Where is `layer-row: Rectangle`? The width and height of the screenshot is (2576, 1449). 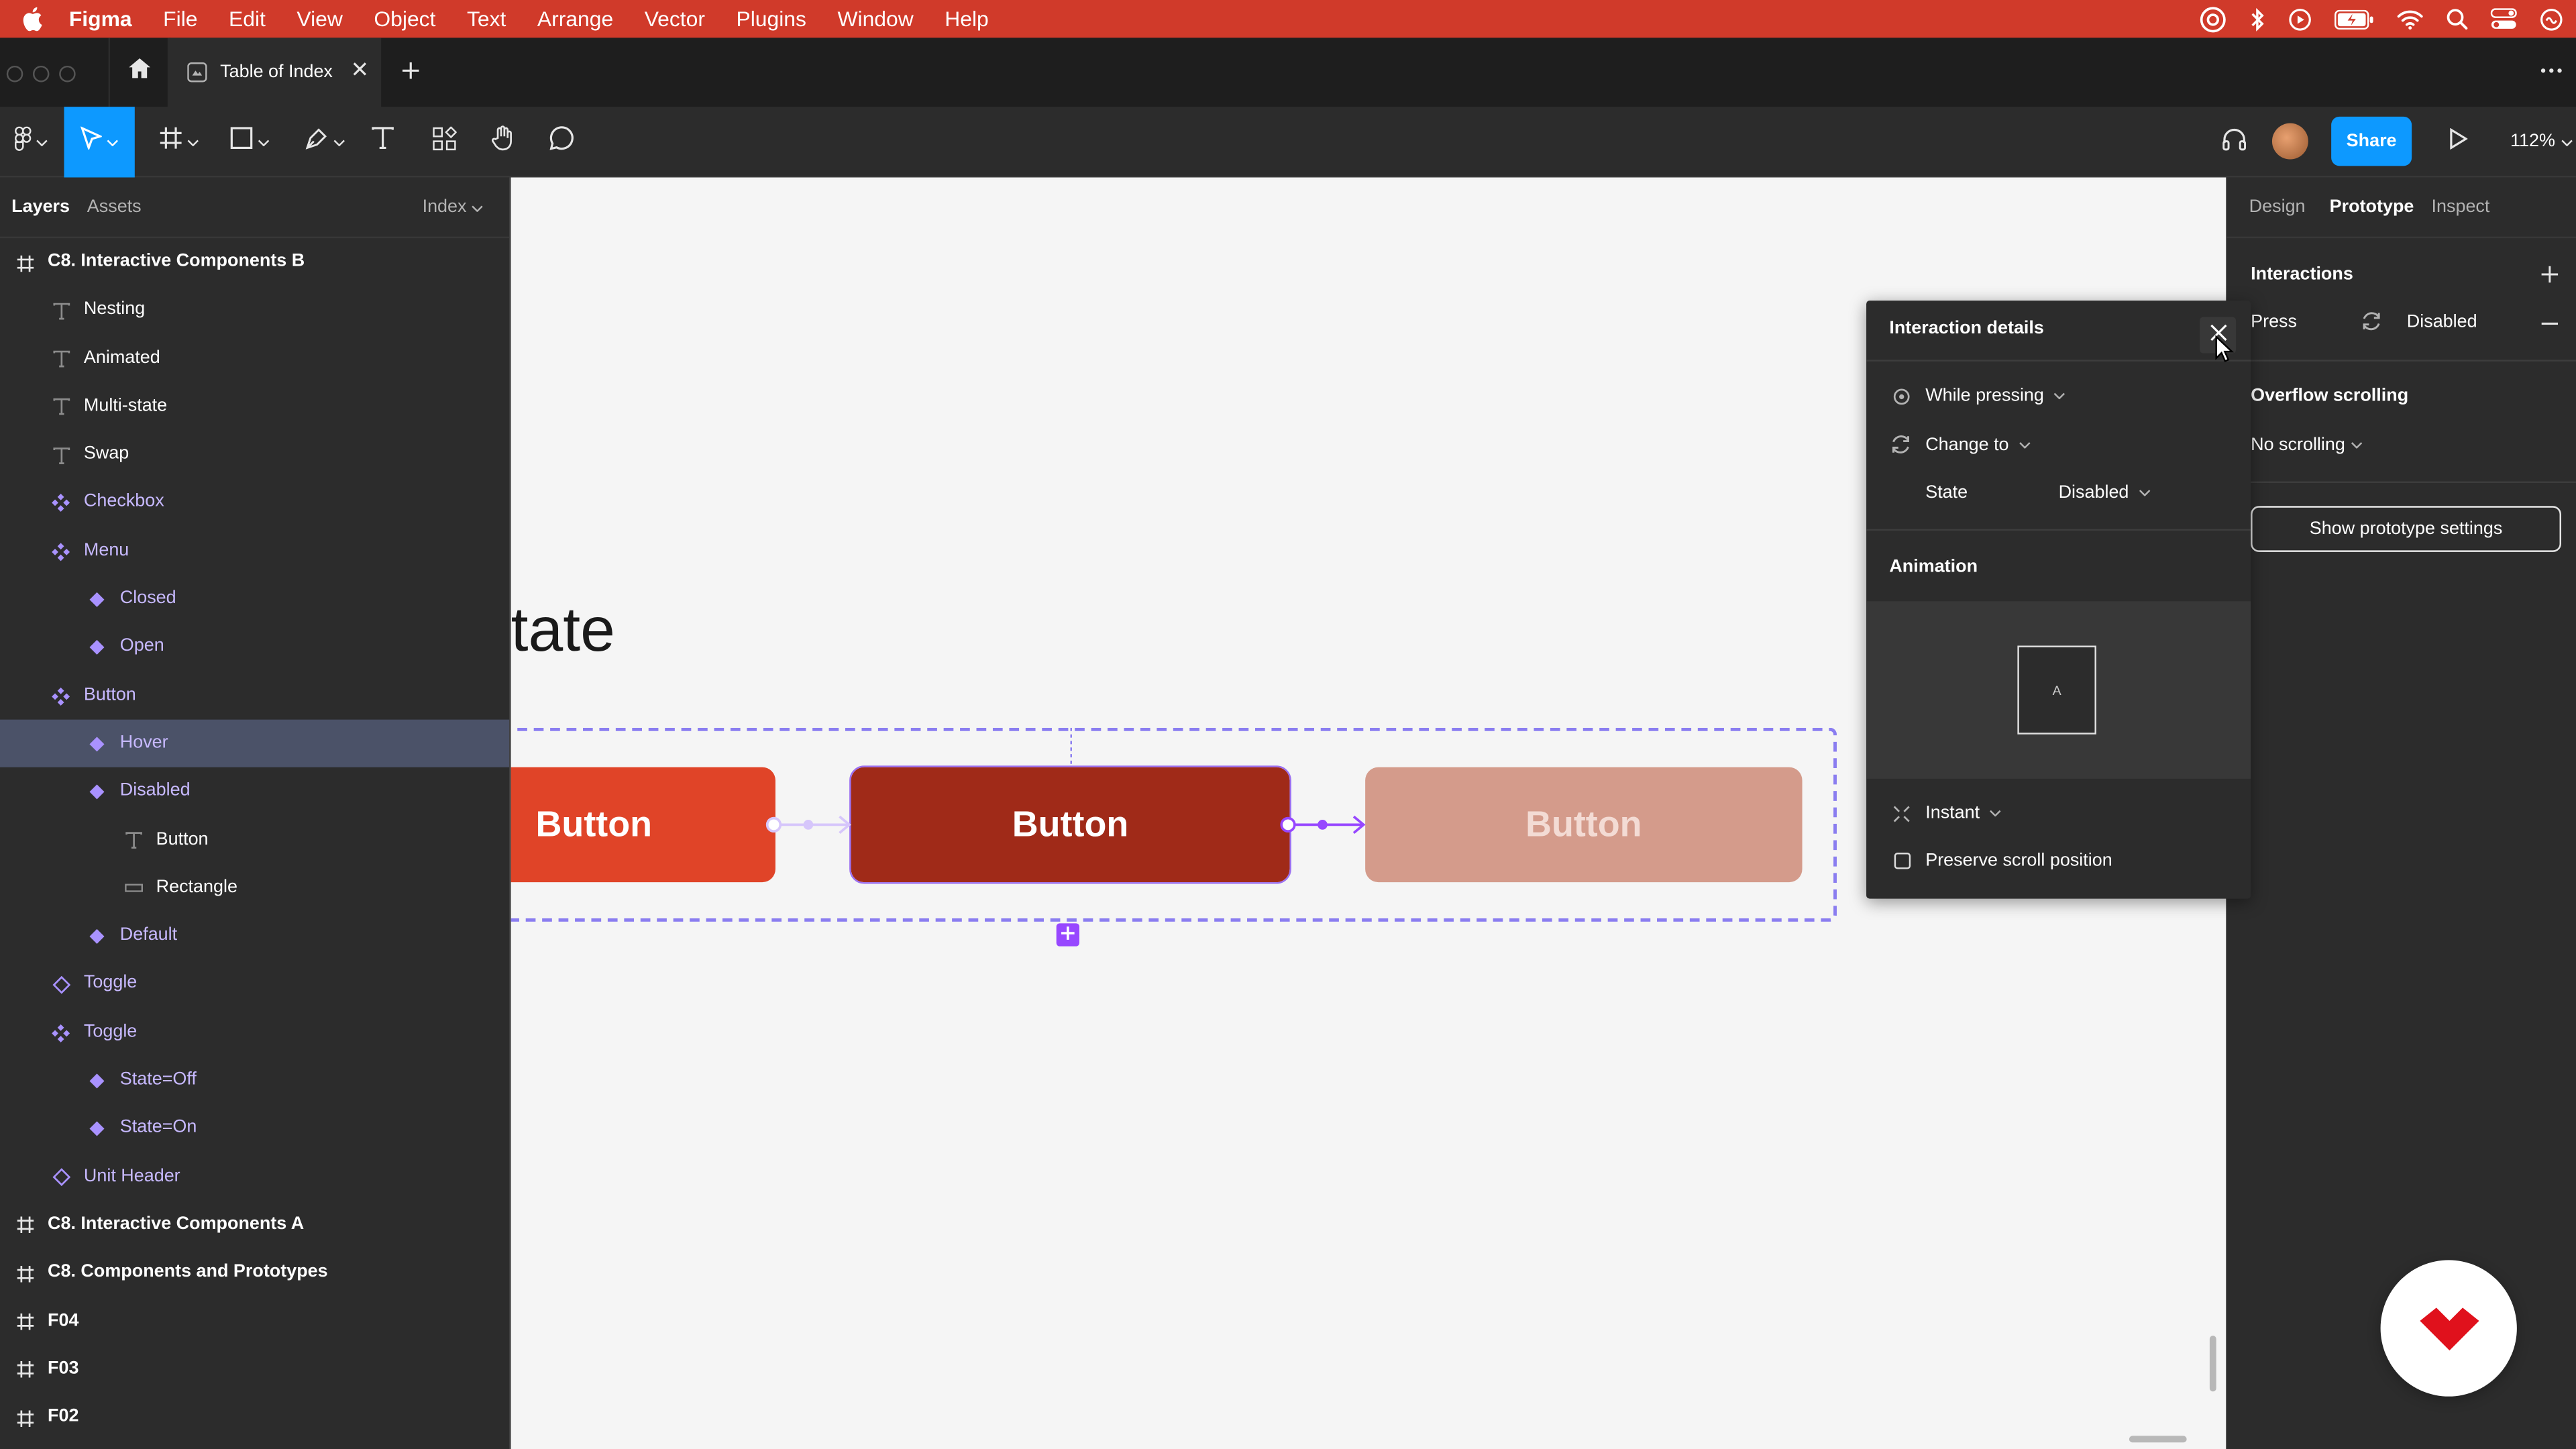
layer-row: Rectangle is located at coordinates (254, 888).